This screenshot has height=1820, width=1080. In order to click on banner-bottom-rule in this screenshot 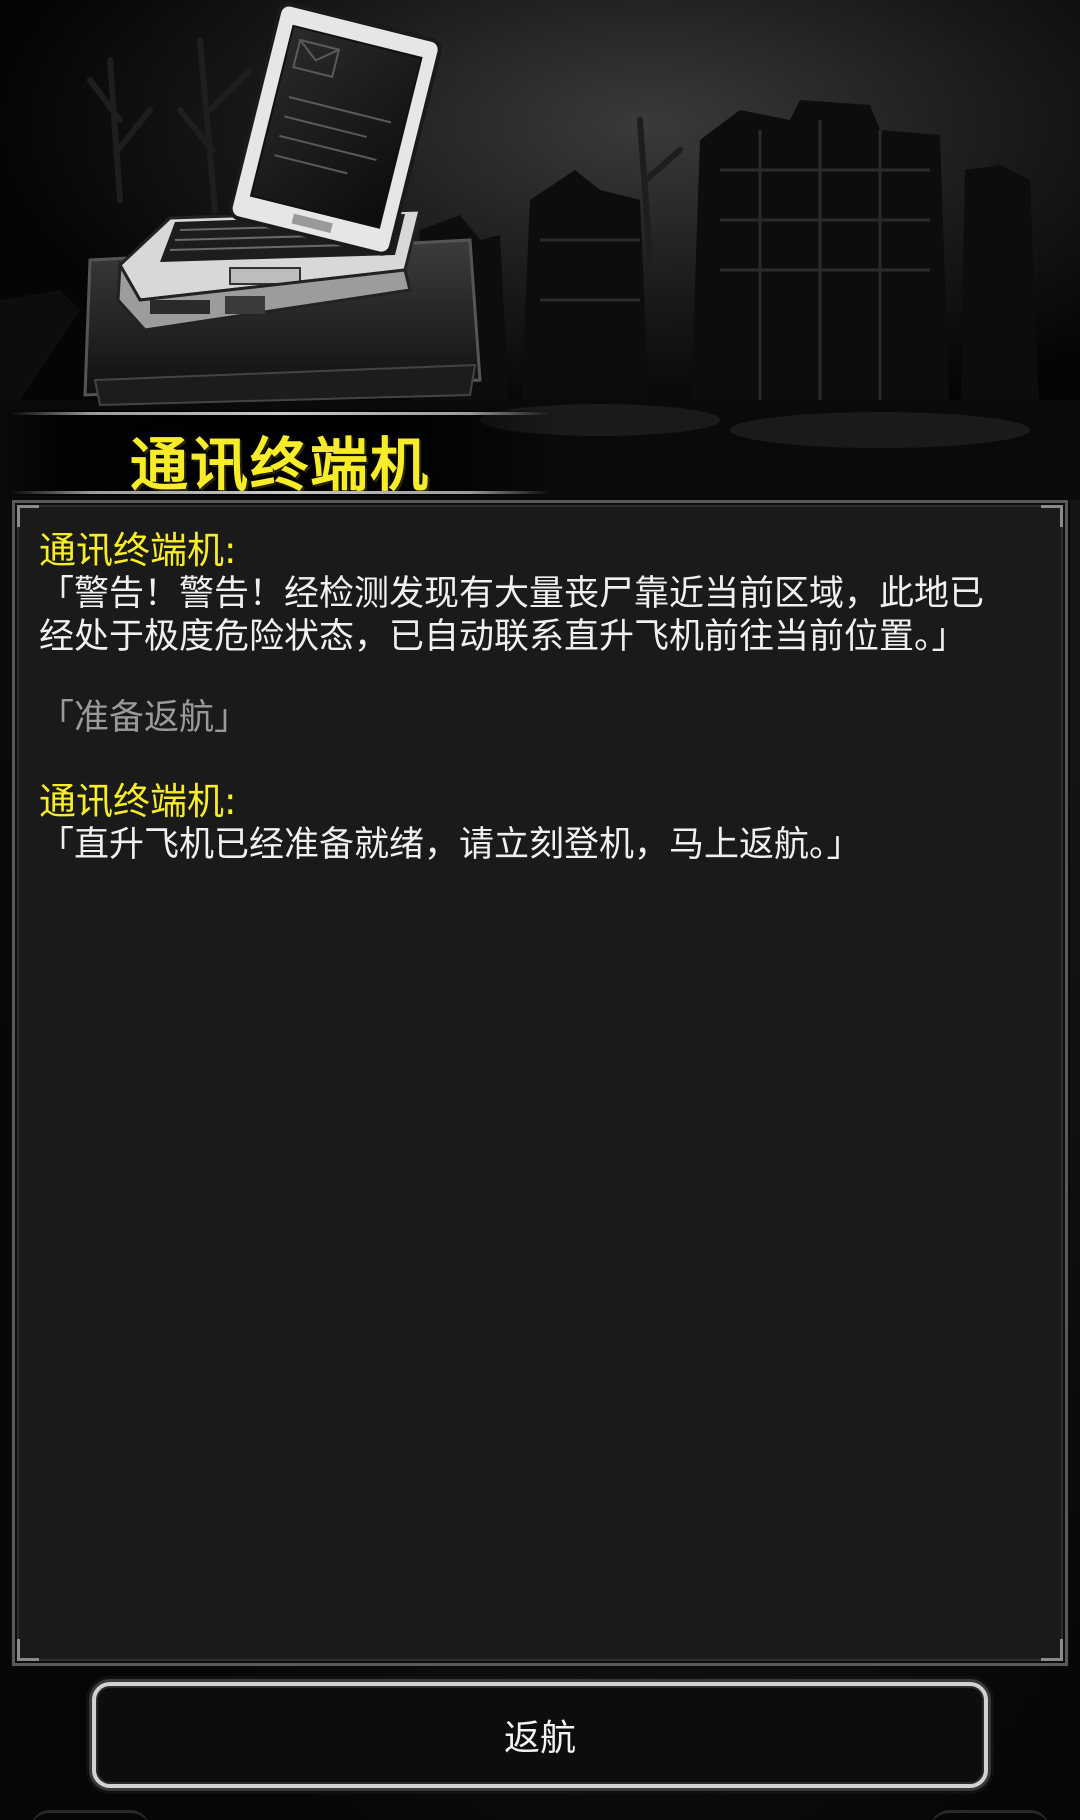, I will do `click(280, 492)`.